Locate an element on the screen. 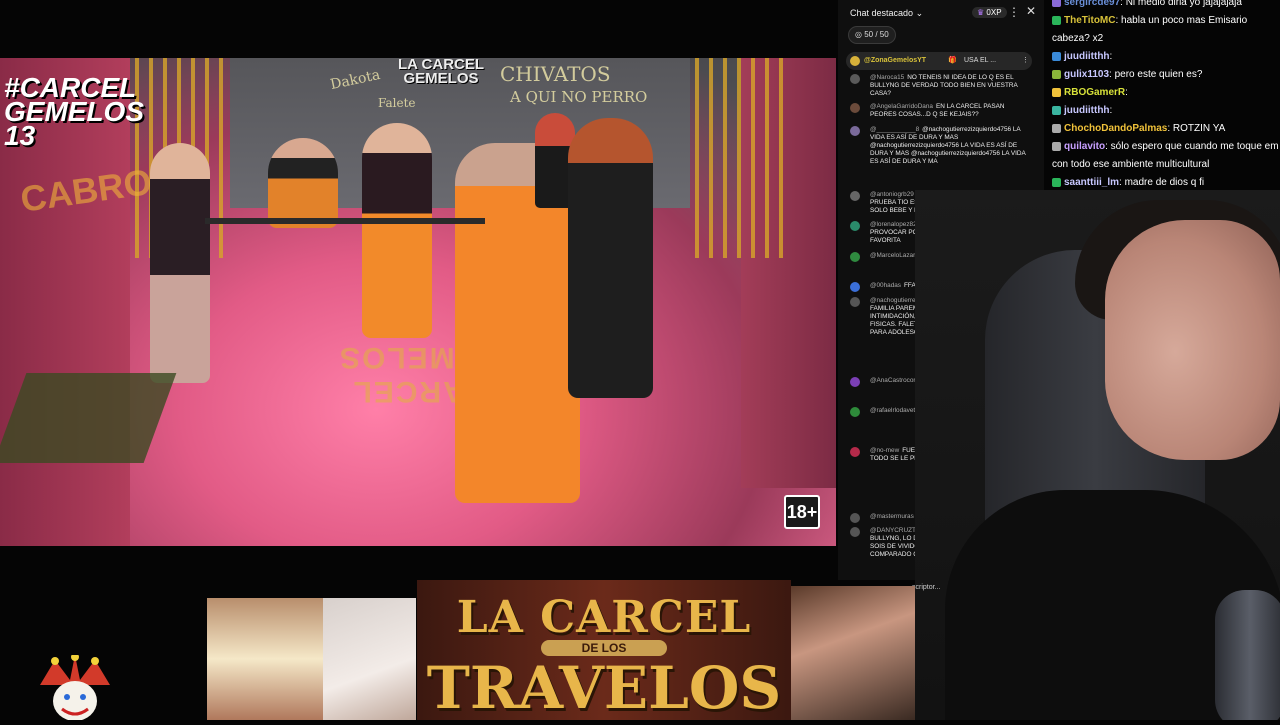 This screenshot has width=1280, height=725. chat-title: Chat destacado is located at coordinates (882, 13).